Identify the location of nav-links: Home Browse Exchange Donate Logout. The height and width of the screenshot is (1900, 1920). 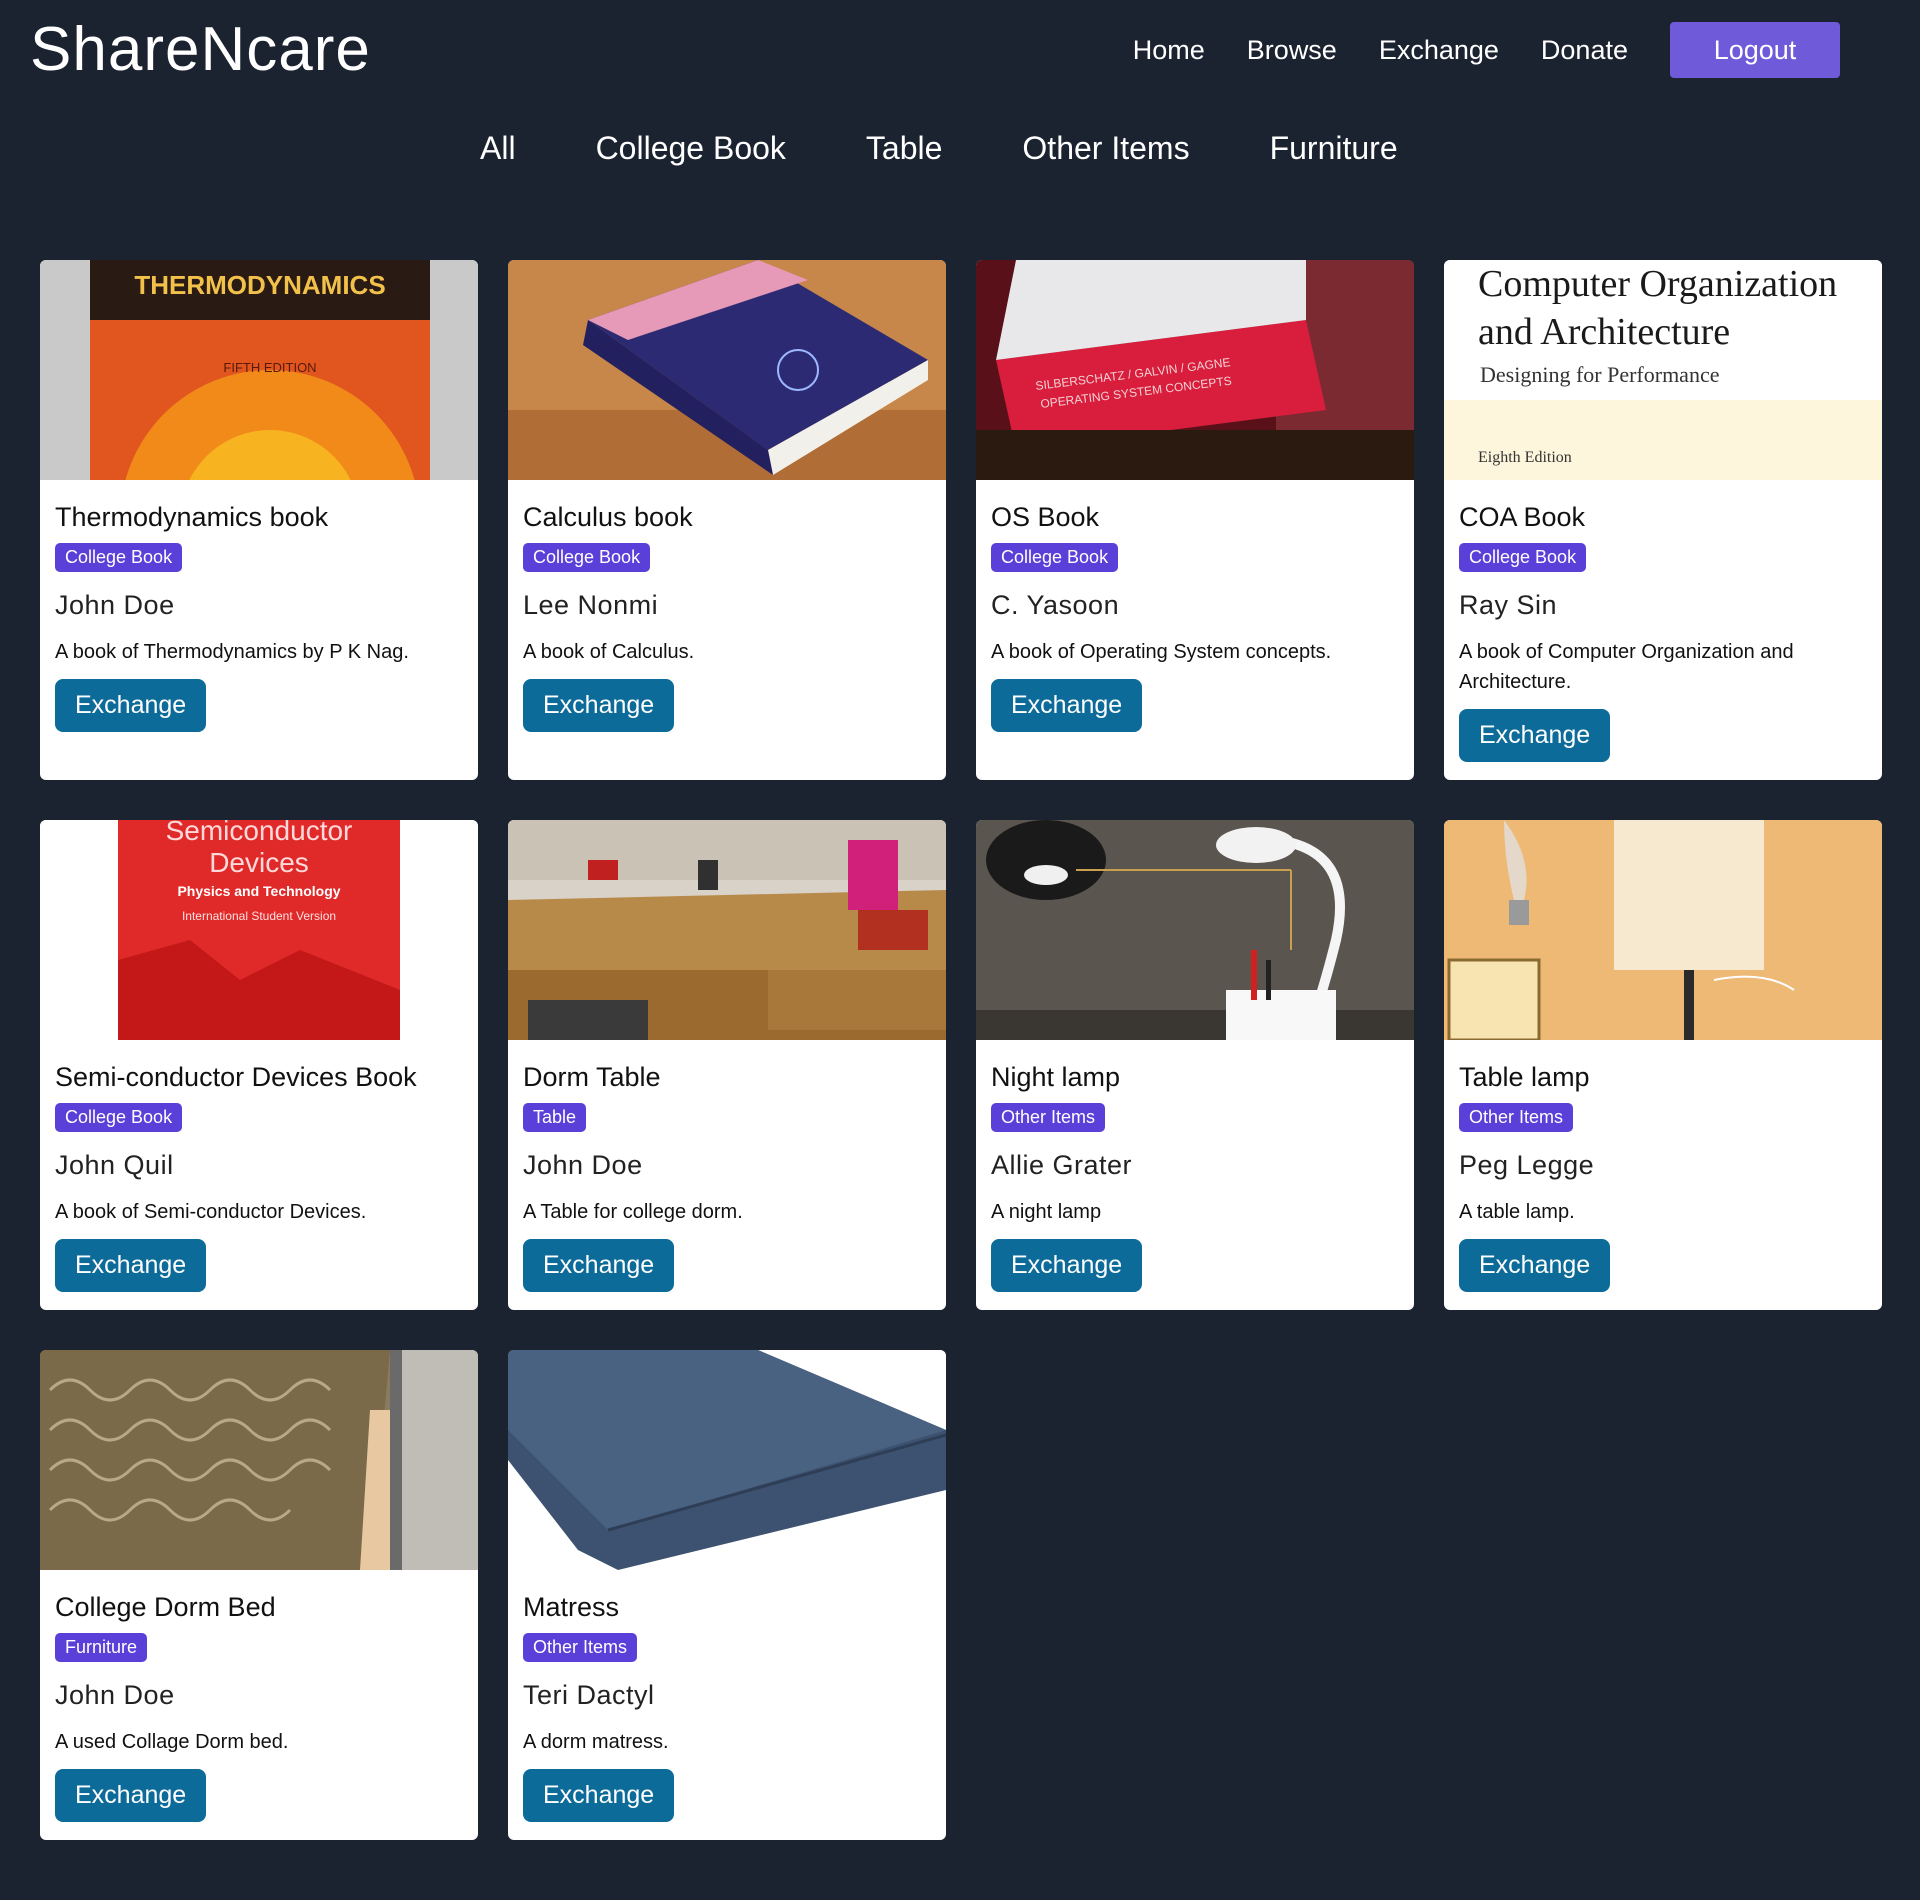
(1486, 50).